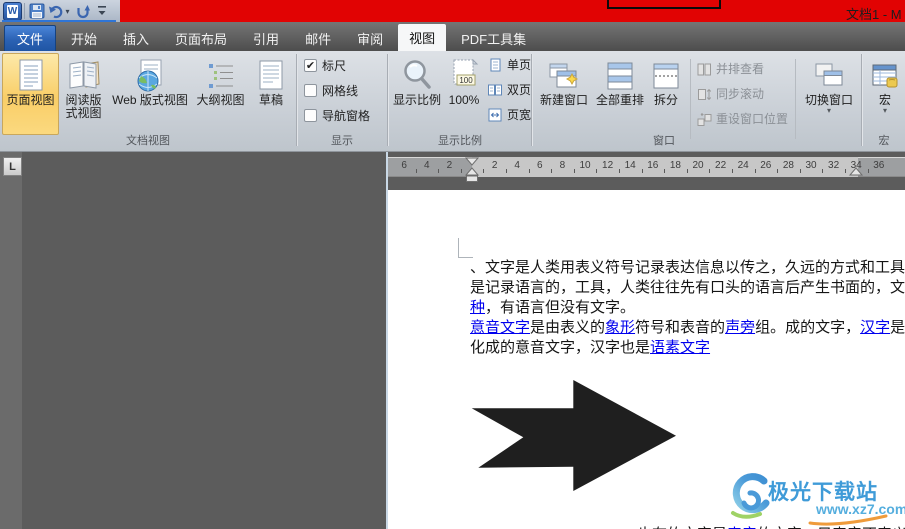 This screenshot has height=529, width=905. I want to click on save-button, so click(37, 11).